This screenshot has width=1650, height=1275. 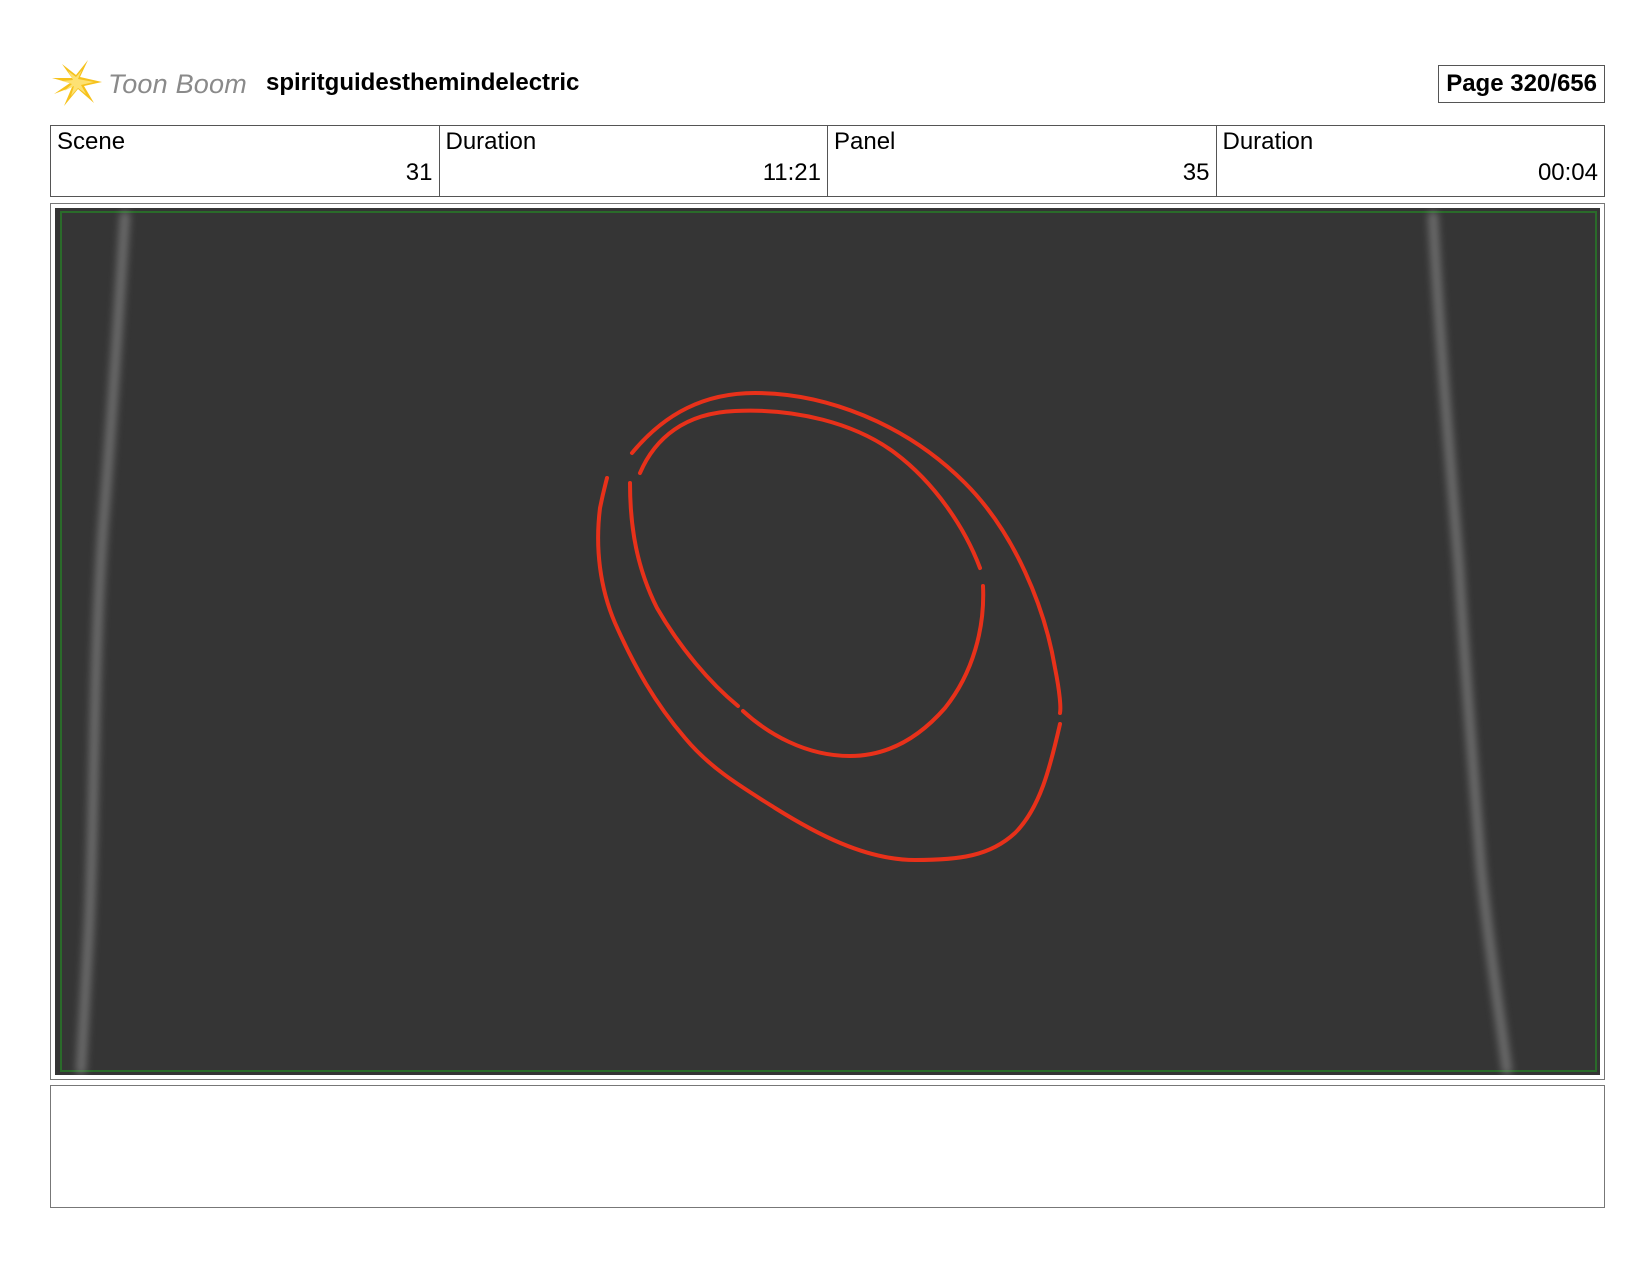 What do you see at coordinates (177, 84) in the screenshot?
I see `logo-text: Toon Boom` at bounding box center [177, 84].